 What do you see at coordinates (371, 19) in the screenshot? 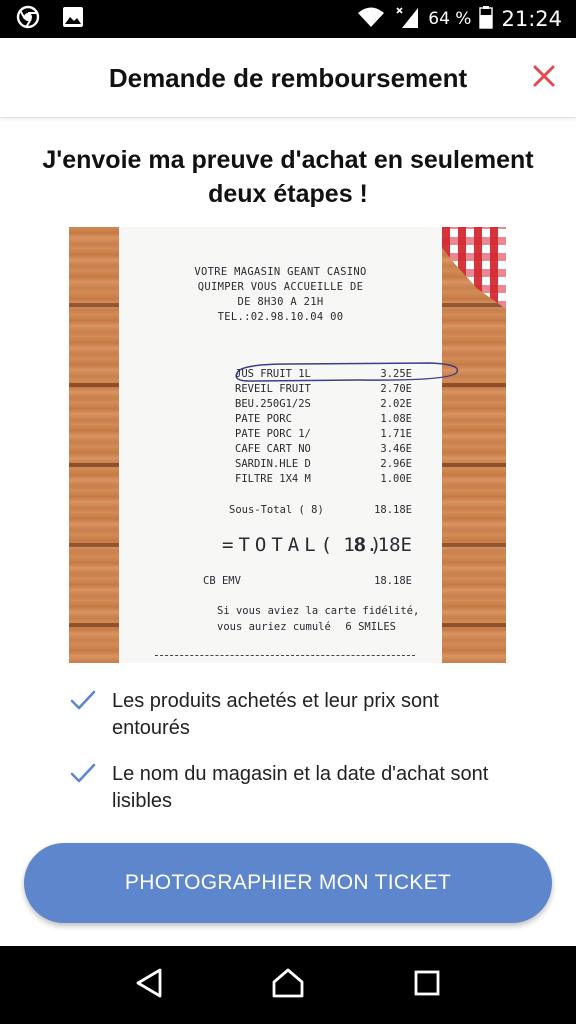
I see `wifi-icon` at bounding box center [371, 19].